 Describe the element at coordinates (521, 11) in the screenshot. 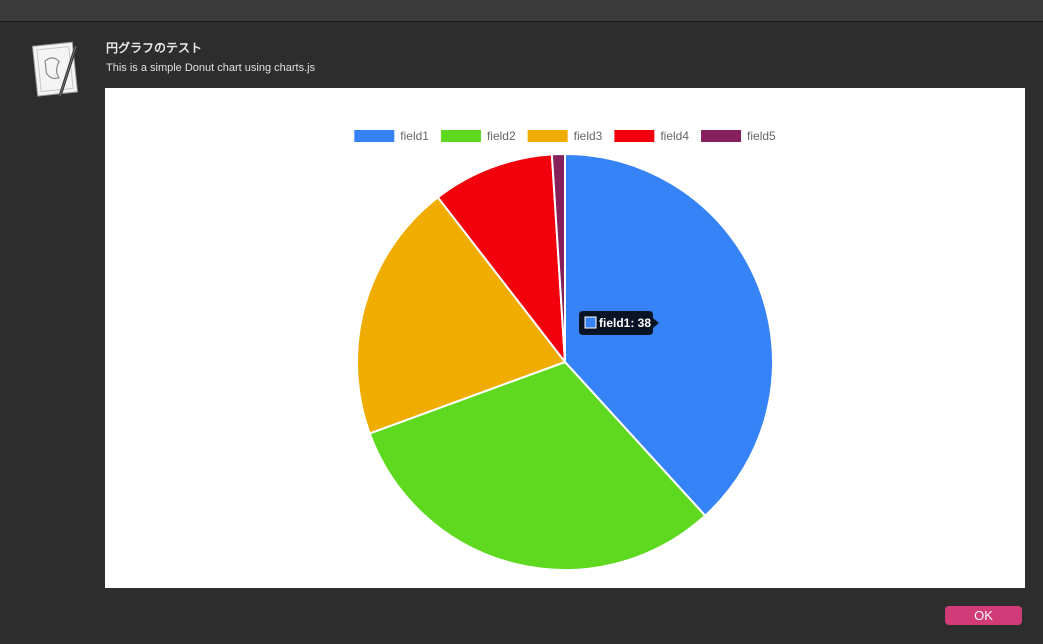

I see `window-titlebar` at that location.